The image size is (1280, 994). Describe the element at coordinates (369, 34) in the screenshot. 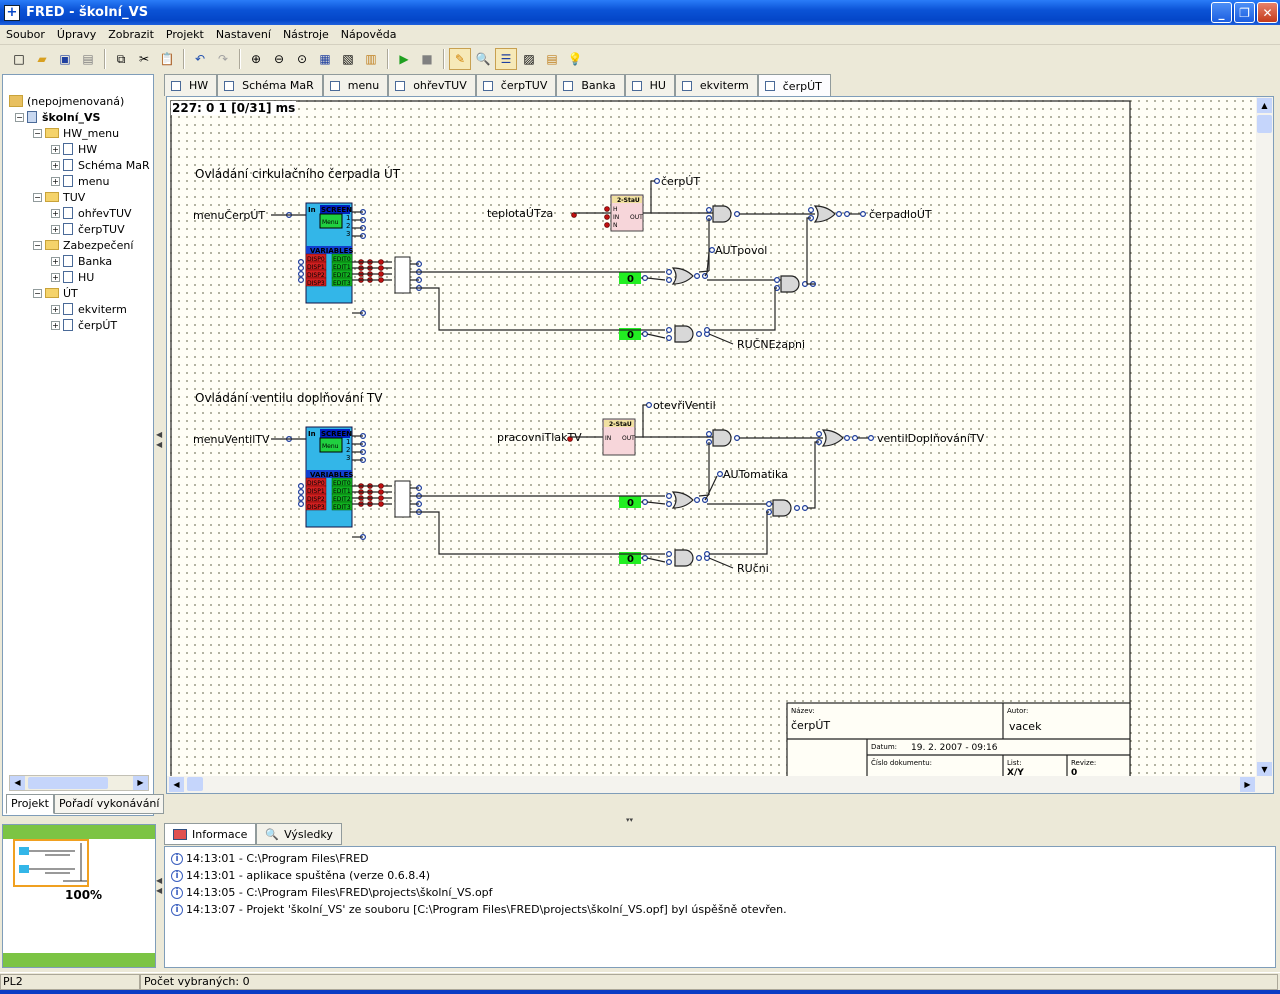

I see `menu-napoveda: Nápověda` at that location.